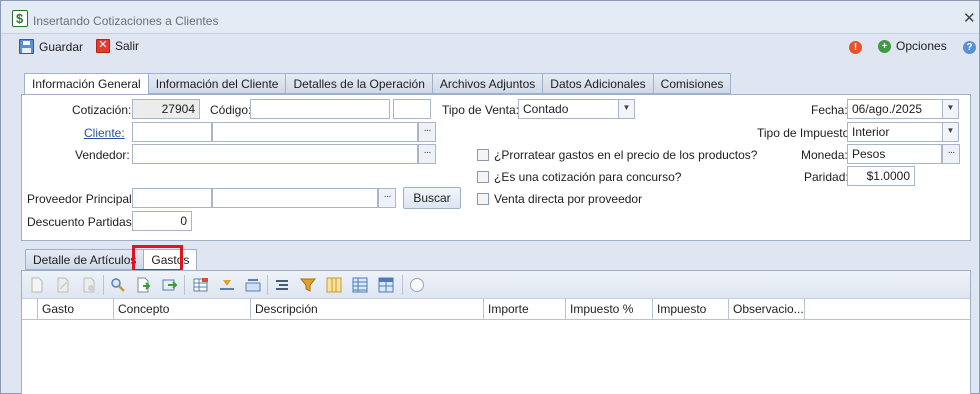 Image resolution: width=980 pixels, height=394 pixels. What do you see at coordinates (172, 198) in the screenshot?
I see `proveedor-code-field` at bounding box center [172, 198].